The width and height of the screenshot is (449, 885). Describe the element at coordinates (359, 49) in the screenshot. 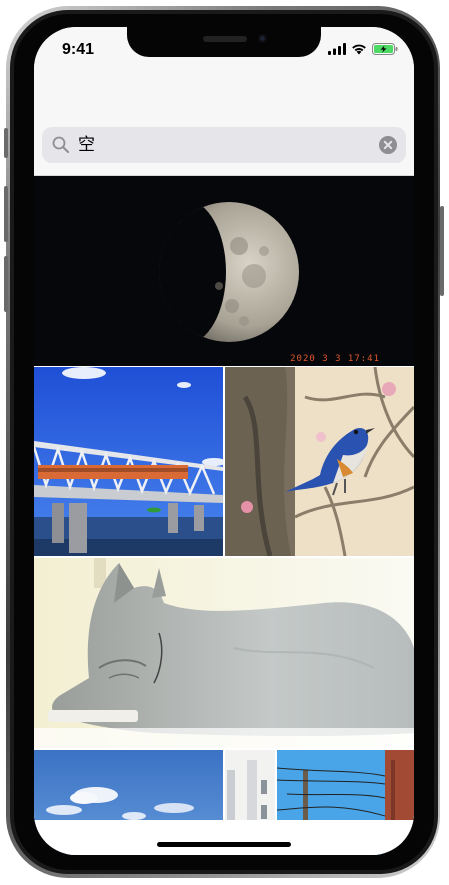

I see `wifi-icon` at that location.